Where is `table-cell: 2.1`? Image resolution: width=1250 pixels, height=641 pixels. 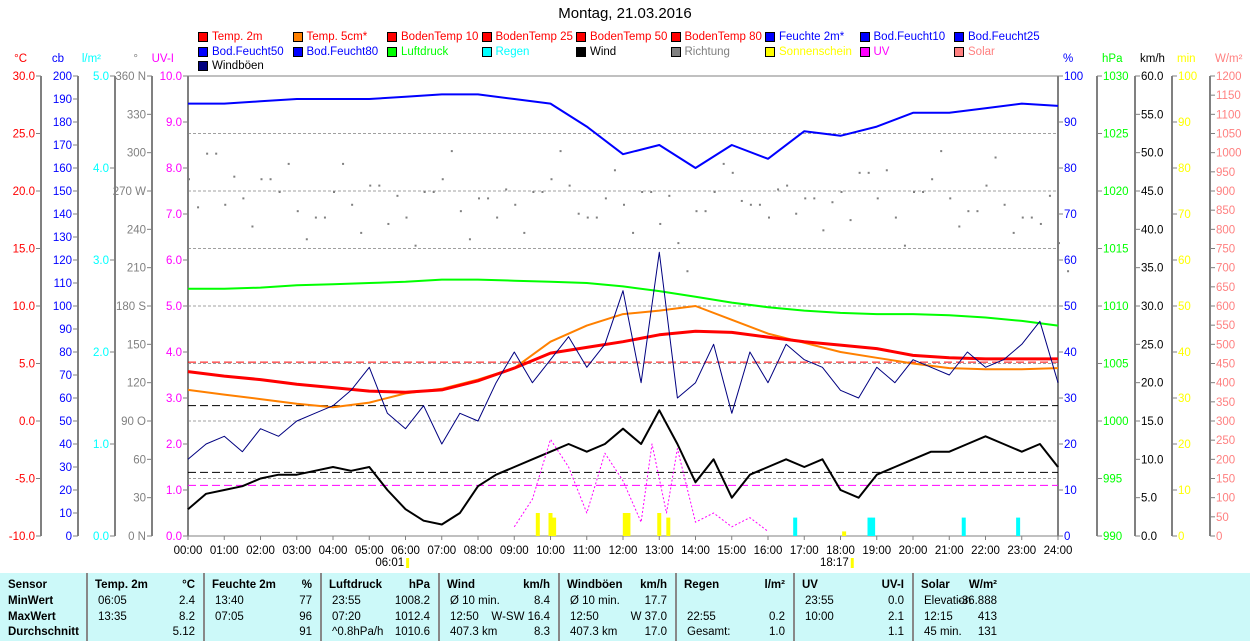
table-cell: 2.1 is located at coordinates (896, 617).